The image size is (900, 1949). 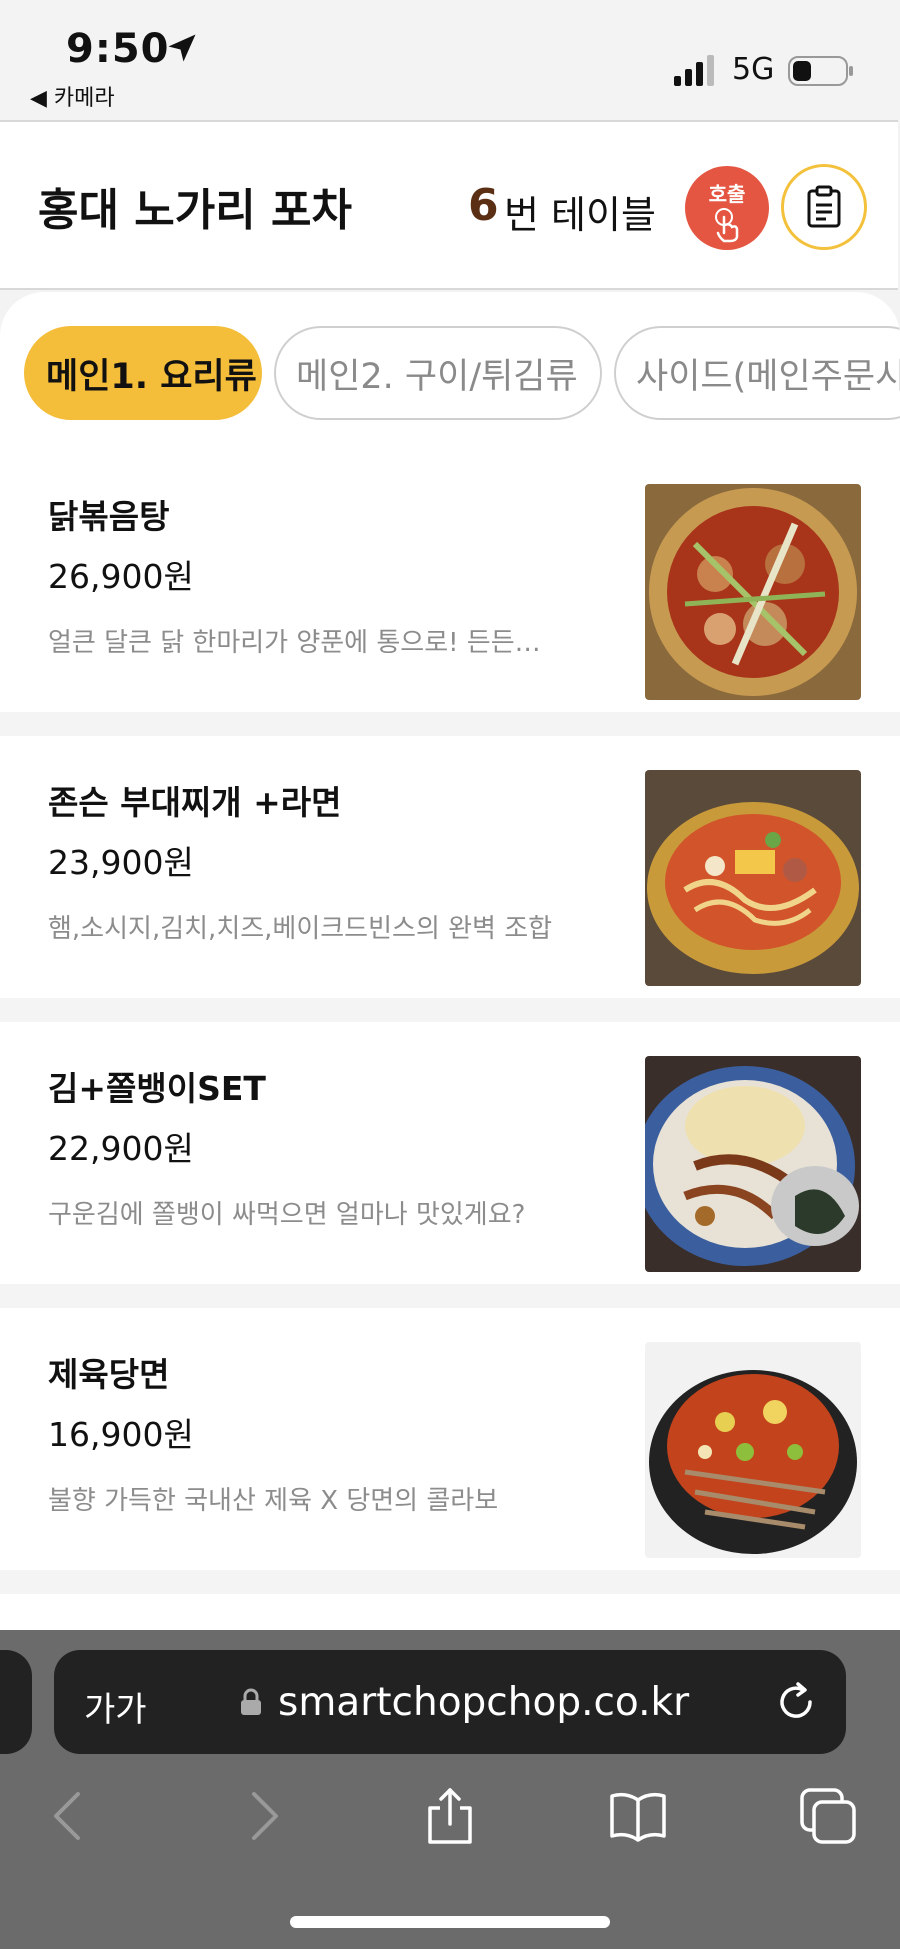 What do you see at coordinates (109, 1374) in the screenshot?
I see `menu-item-name: 제육당면` at bounding box center [109, 1374].